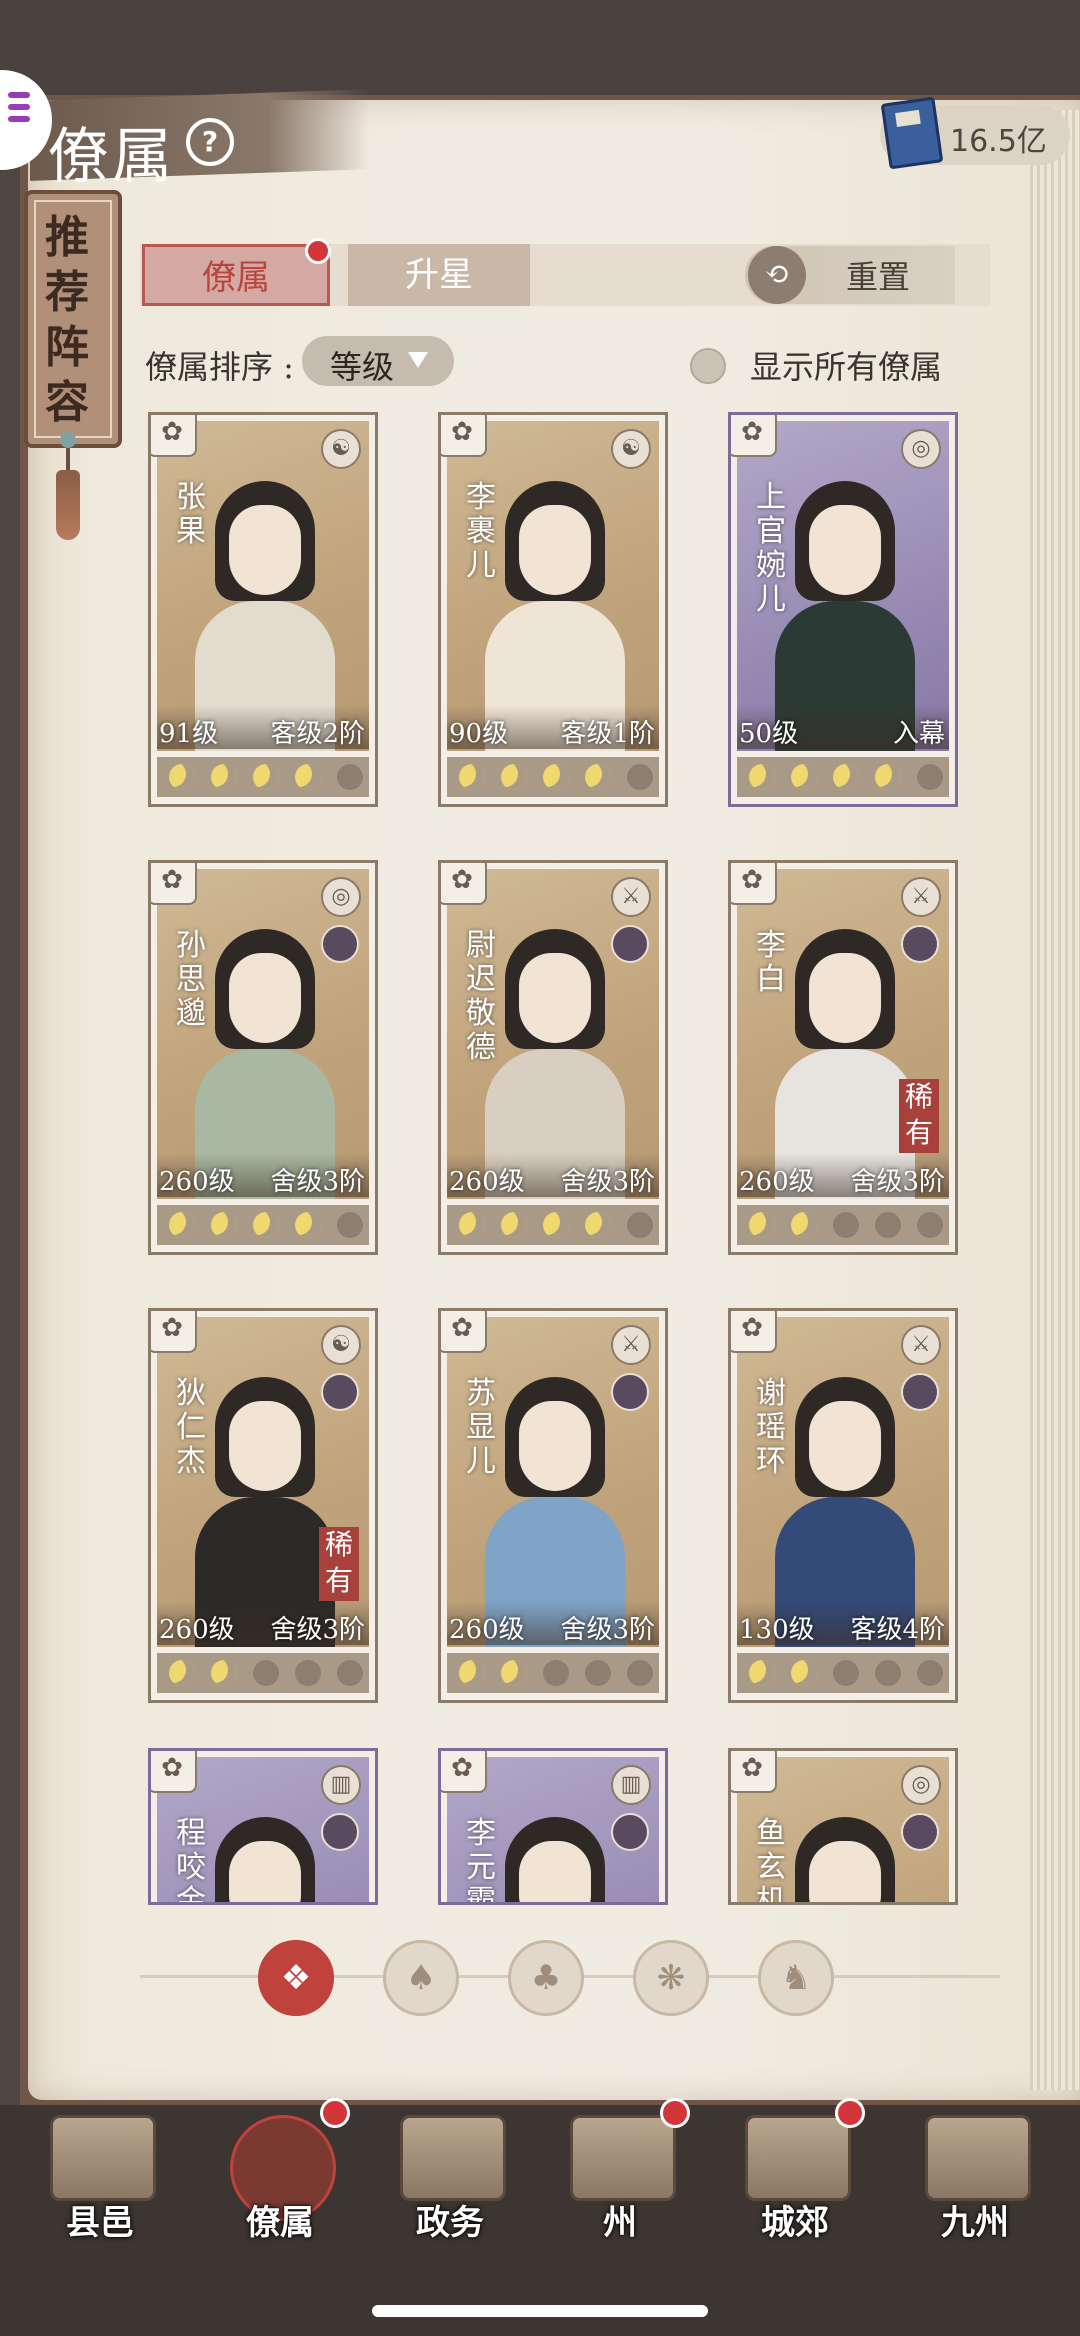 This screenshot has width=1080, height=2336. Describe the element at coordinates (846, 365) in the screenshot. I see `show-all-label: 显示所有僚属` at that location.